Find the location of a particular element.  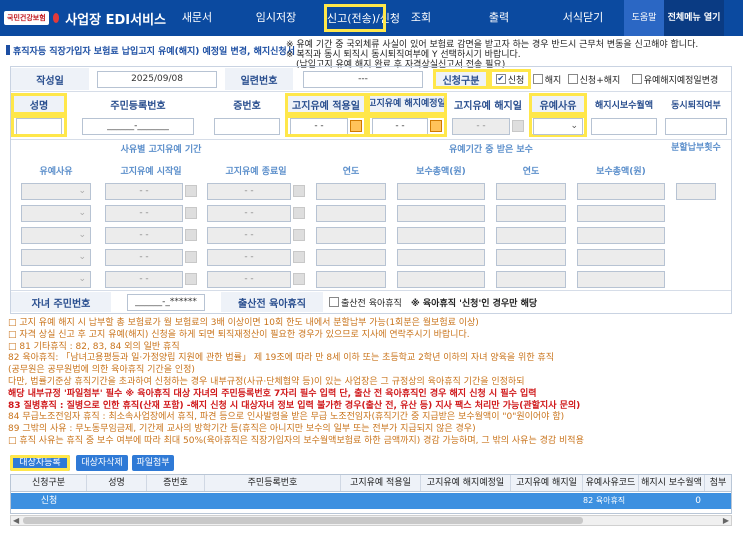

th-planned-end: 고지유예 해지예정일 is located at coordinates (466, 483).